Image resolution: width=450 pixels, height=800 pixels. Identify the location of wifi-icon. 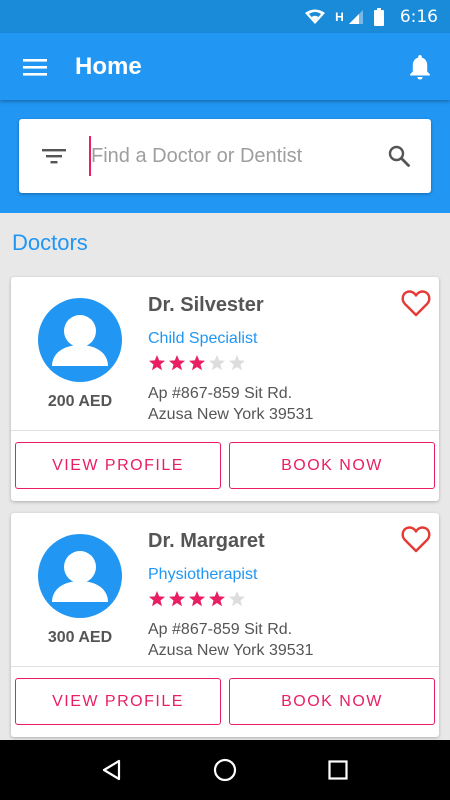
(315, 17).